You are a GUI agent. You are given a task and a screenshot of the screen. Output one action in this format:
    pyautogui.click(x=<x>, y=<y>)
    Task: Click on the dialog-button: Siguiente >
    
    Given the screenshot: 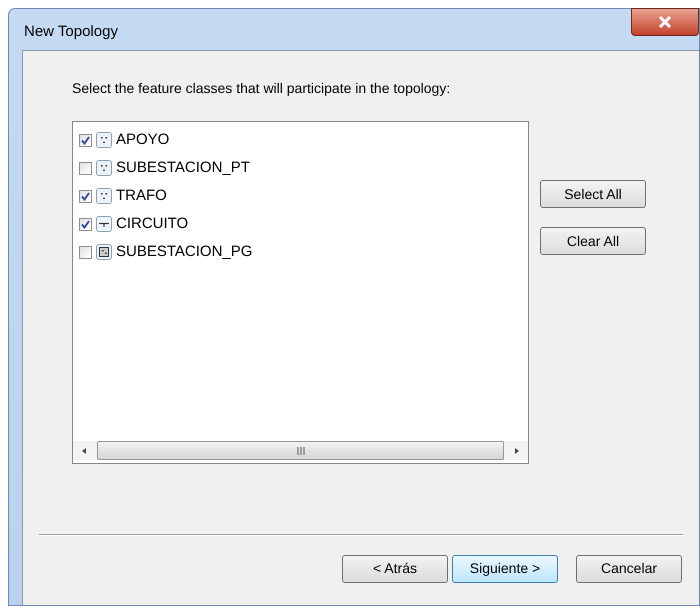 What is the action you would take?
    pyautogui.click(x=505, y=568)
    